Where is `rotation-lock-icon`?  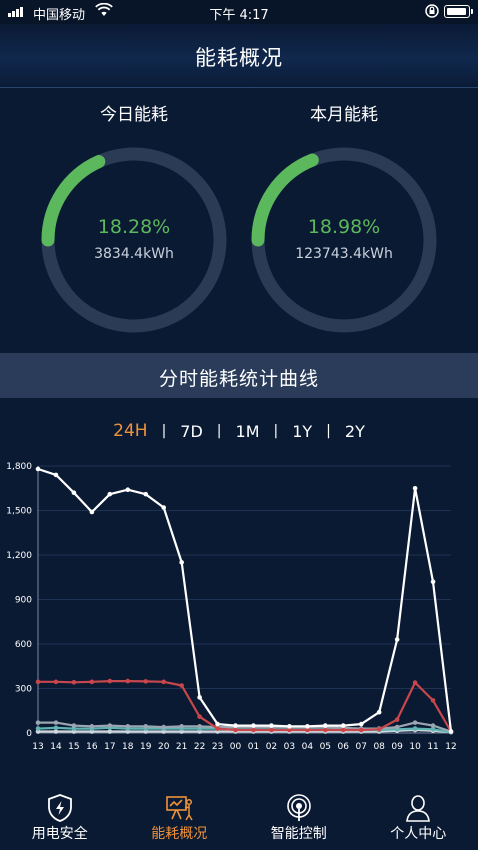 rotation-lock-icon is located at coordinates (432, 13).